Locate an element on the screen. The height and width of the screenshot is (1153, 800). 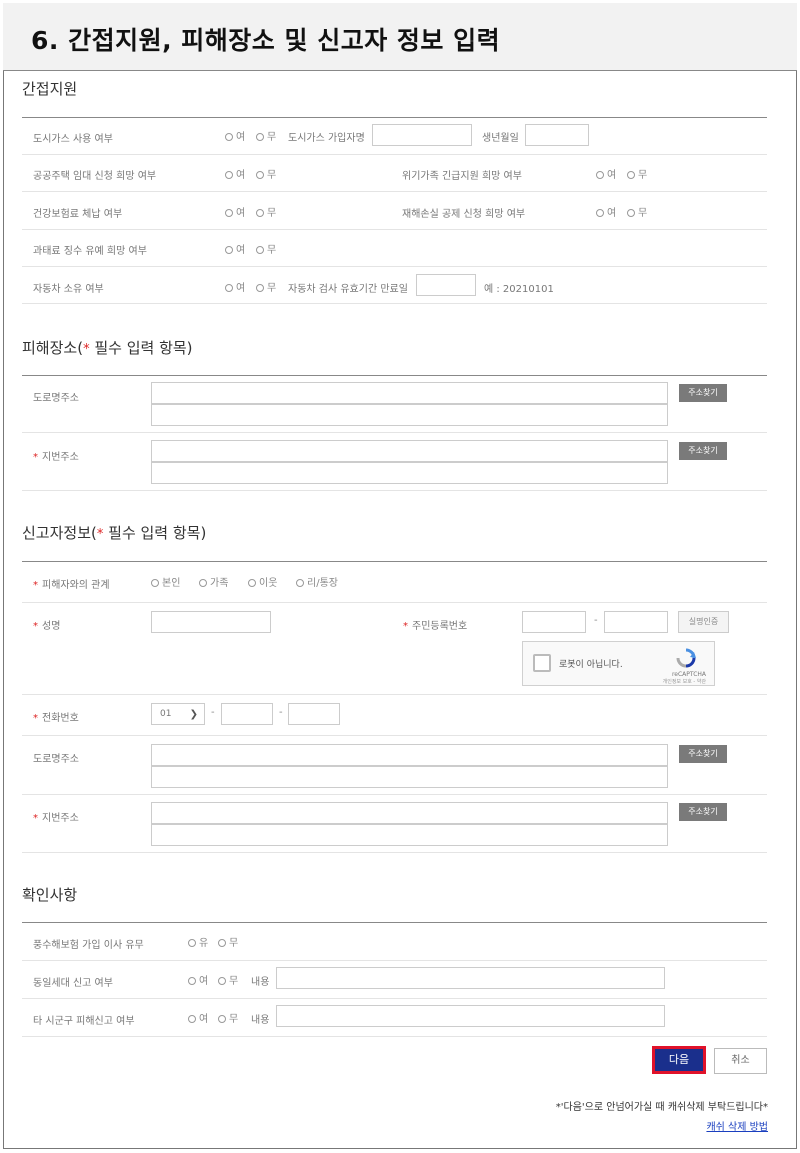
relation-village-head-radio: 리/통장 is located at coordinates (317, 581).